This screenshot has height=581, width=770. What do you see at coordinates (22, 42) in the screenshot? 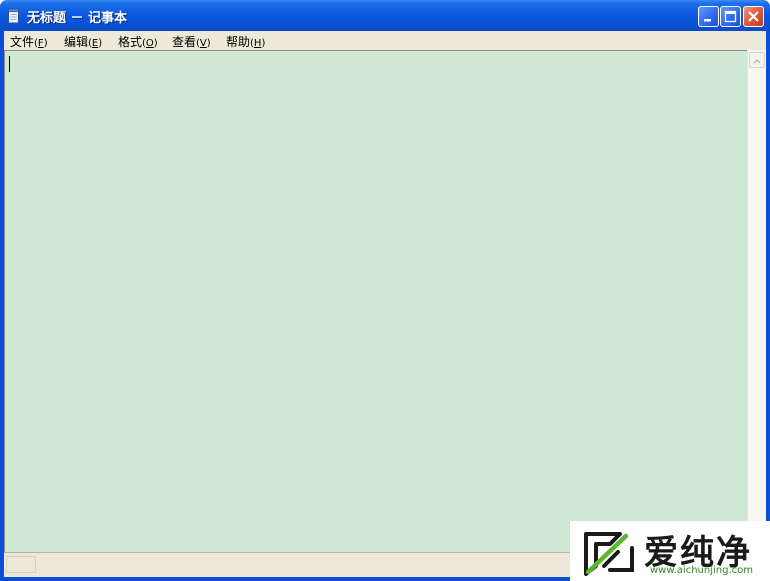
I see `menu-file-label: 文件` at bounding box center [22, 42].